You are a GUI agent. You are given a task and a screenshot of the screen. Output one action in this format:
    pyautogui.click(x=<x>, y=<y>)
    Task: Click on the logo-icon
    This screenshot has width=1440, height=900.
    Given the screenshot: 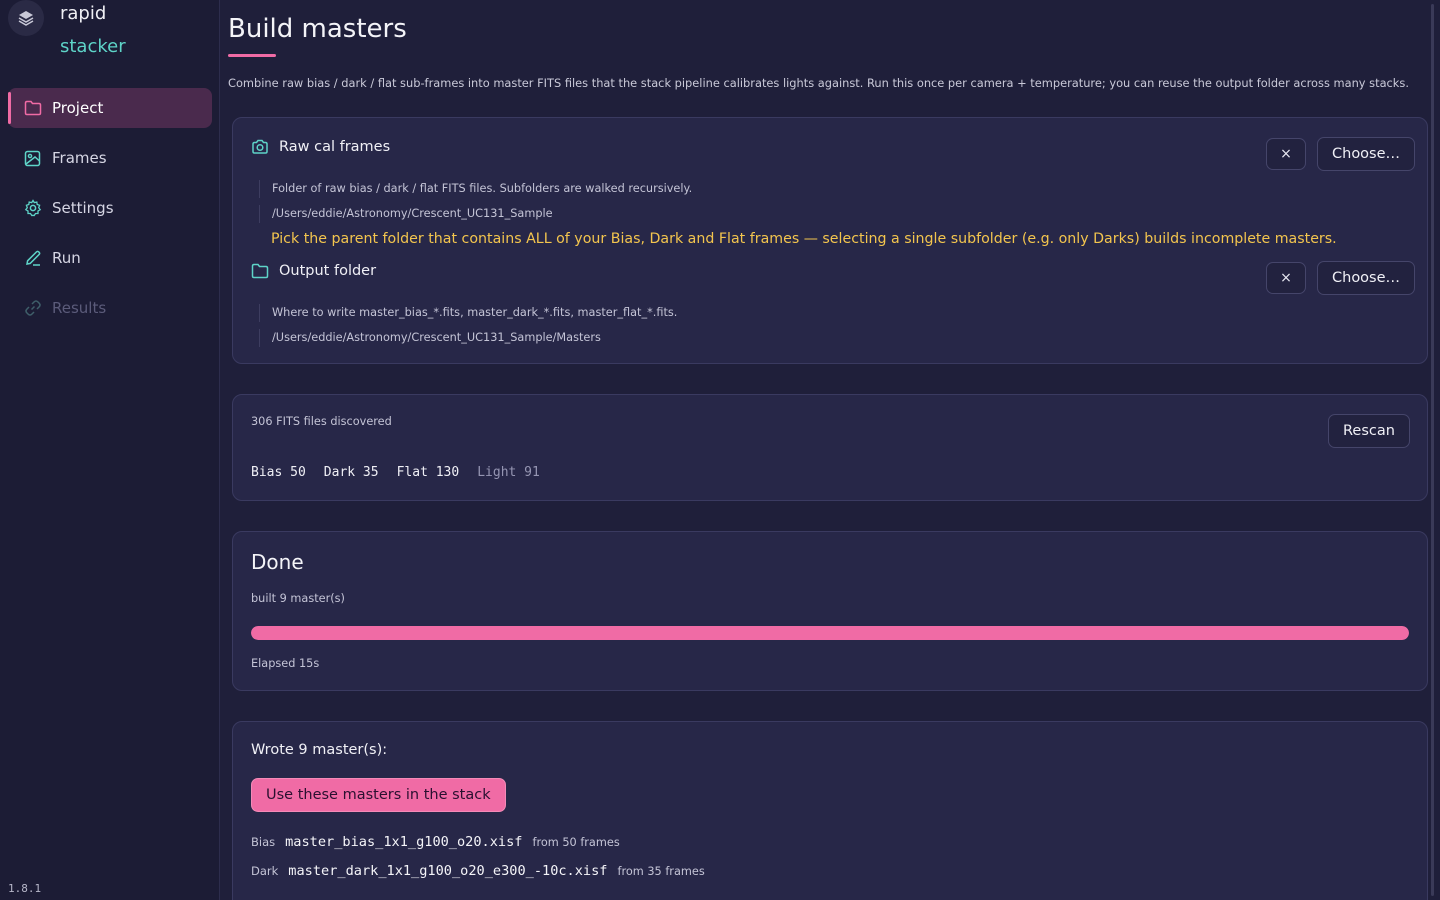 What is the action you would take?
    pyautogui.click(x=26, y=18)
    